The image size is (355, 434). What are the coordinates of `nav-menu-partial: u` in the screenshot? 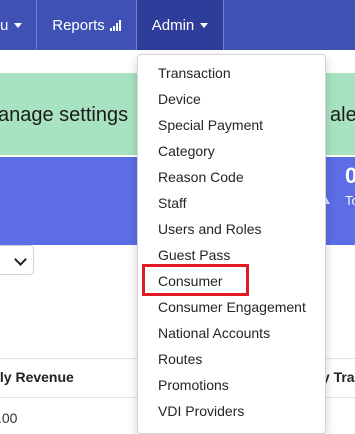 It's located at (11, 25).